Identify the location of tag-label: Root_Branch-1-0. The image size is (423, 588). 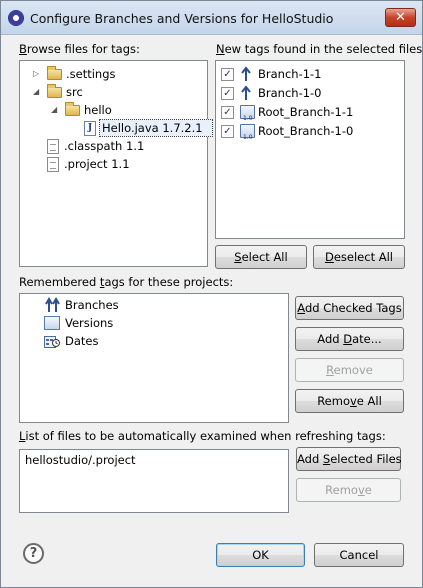
(306, 131).